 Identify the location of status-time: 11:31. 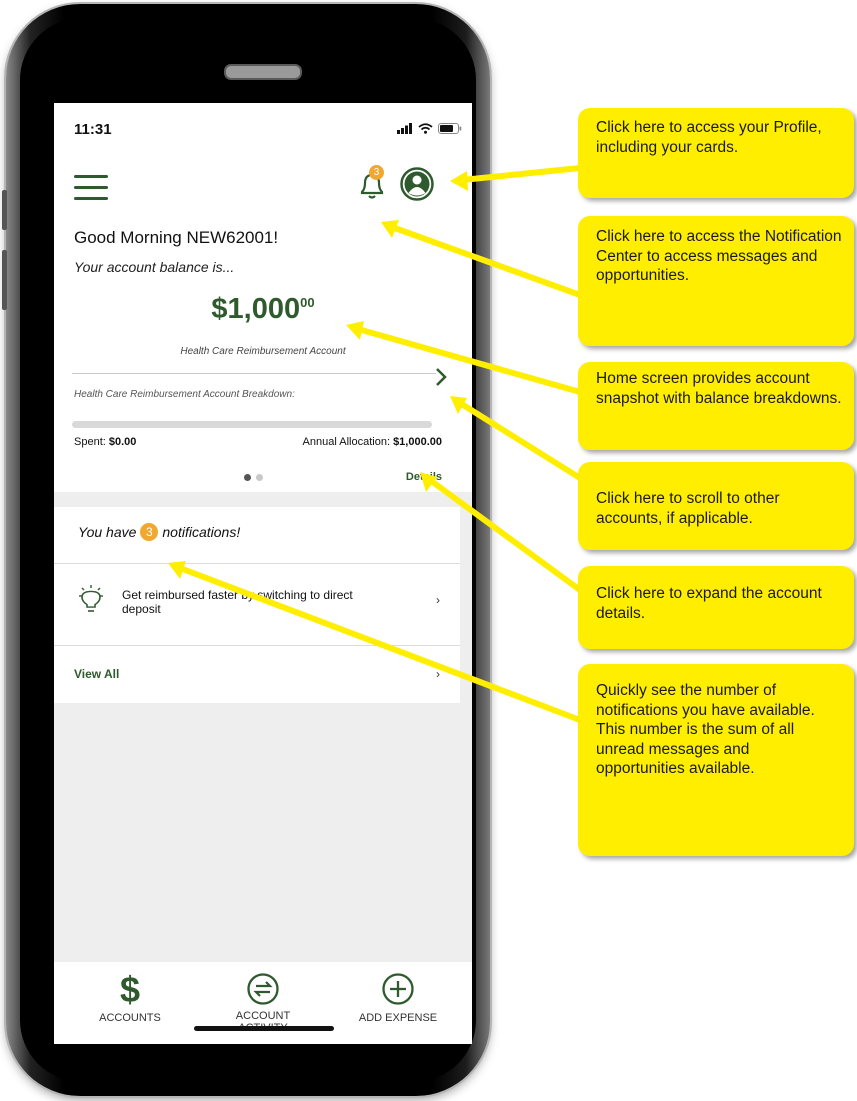
(93, 129).